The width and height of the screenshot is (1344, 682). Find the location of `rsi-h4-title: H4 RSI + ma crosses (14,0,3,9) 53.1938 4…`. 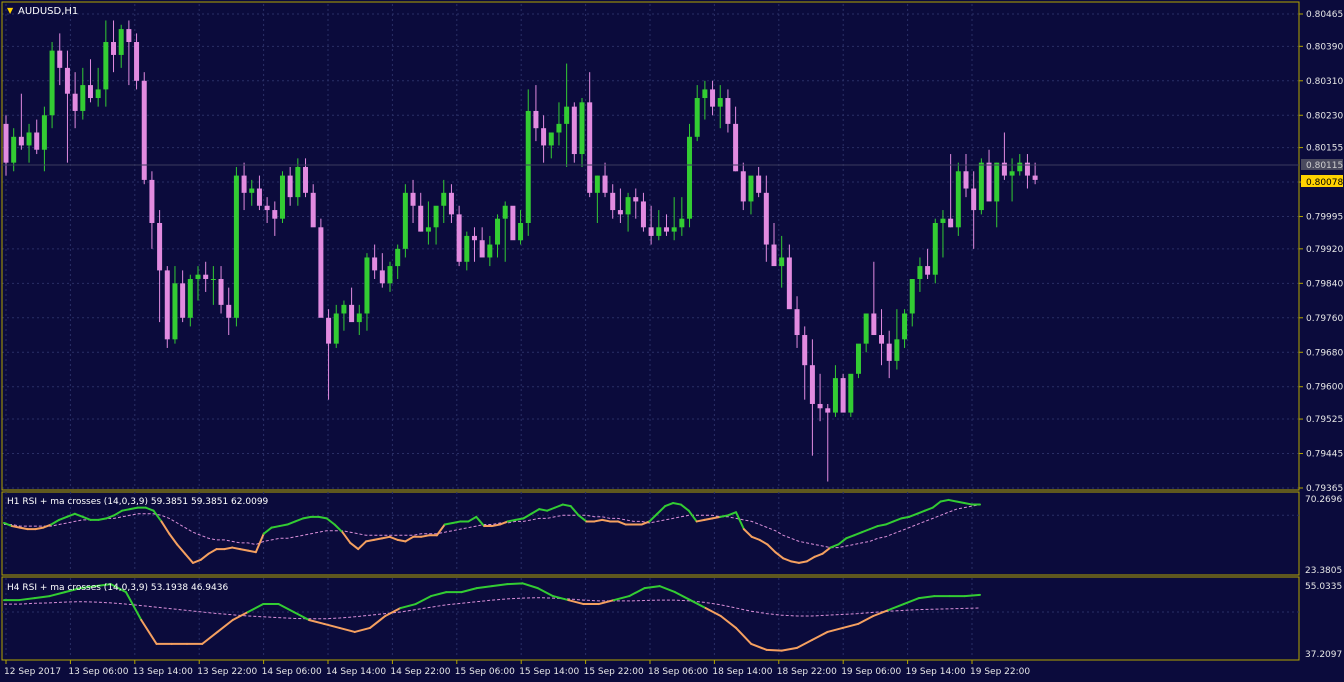

rsi-h4-title: H4 RSI + ma crosses (14,0,3,9) 53.1938 4… is located at coordinates (117, 588).